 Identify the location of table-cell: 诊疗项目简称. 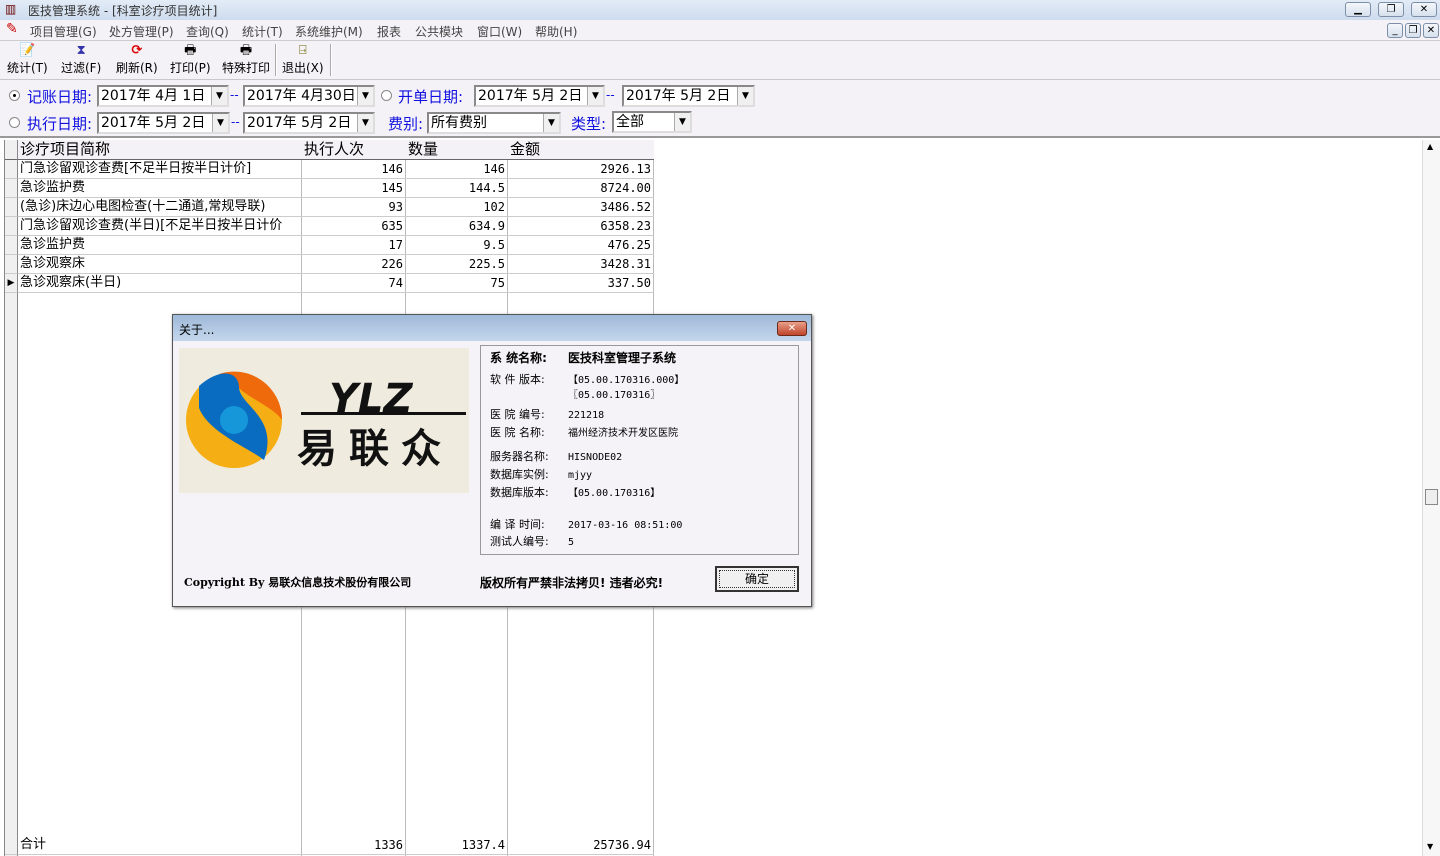
(160, 150).